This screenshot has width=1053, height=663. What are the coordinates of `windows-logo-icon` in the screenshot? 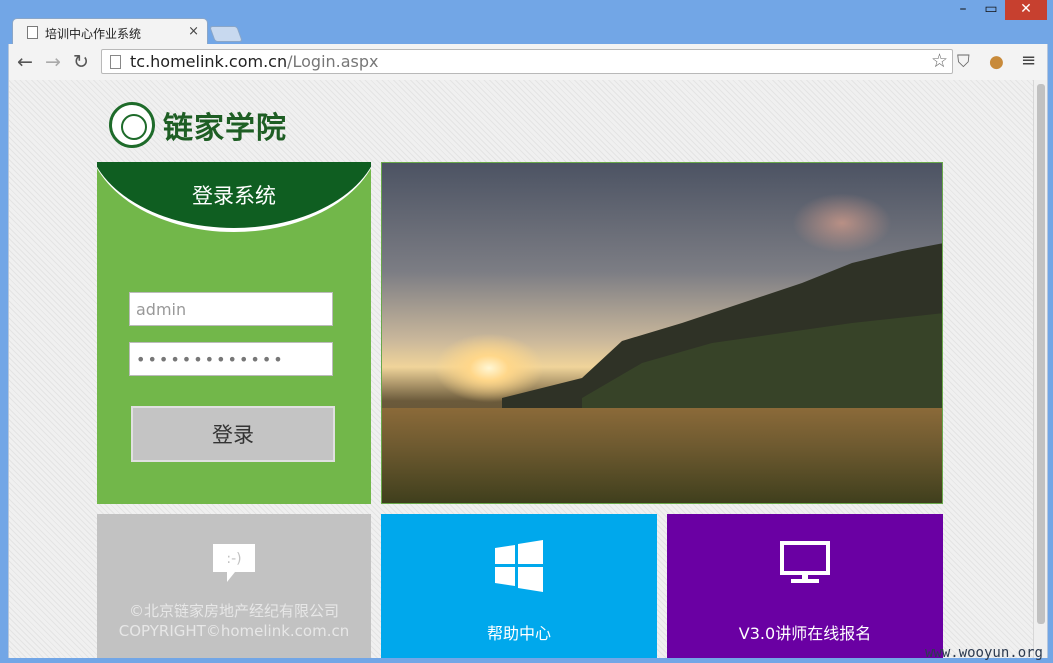 It's located at (519, 566).